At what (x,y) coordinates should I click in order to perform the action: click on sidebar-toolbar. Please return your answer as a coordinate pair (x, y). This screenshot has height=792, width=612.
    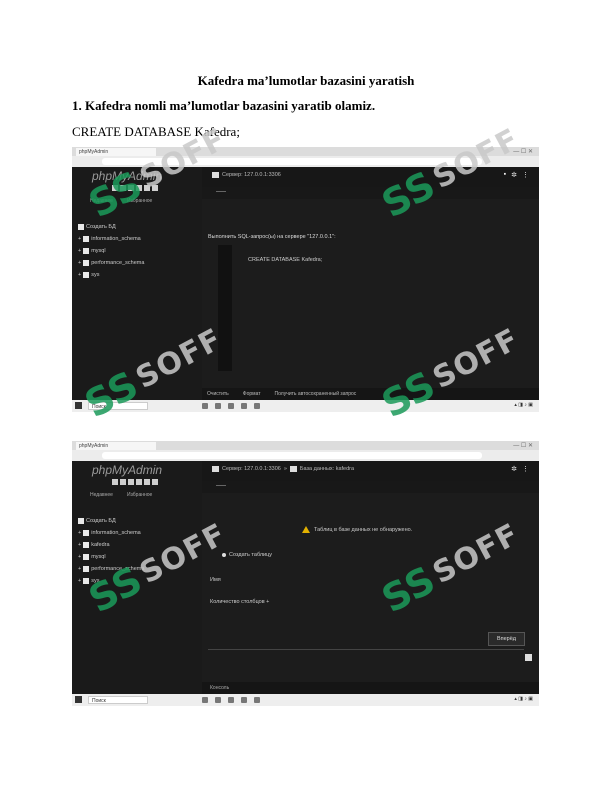
    Looking at the image, I should click on (135, 482).